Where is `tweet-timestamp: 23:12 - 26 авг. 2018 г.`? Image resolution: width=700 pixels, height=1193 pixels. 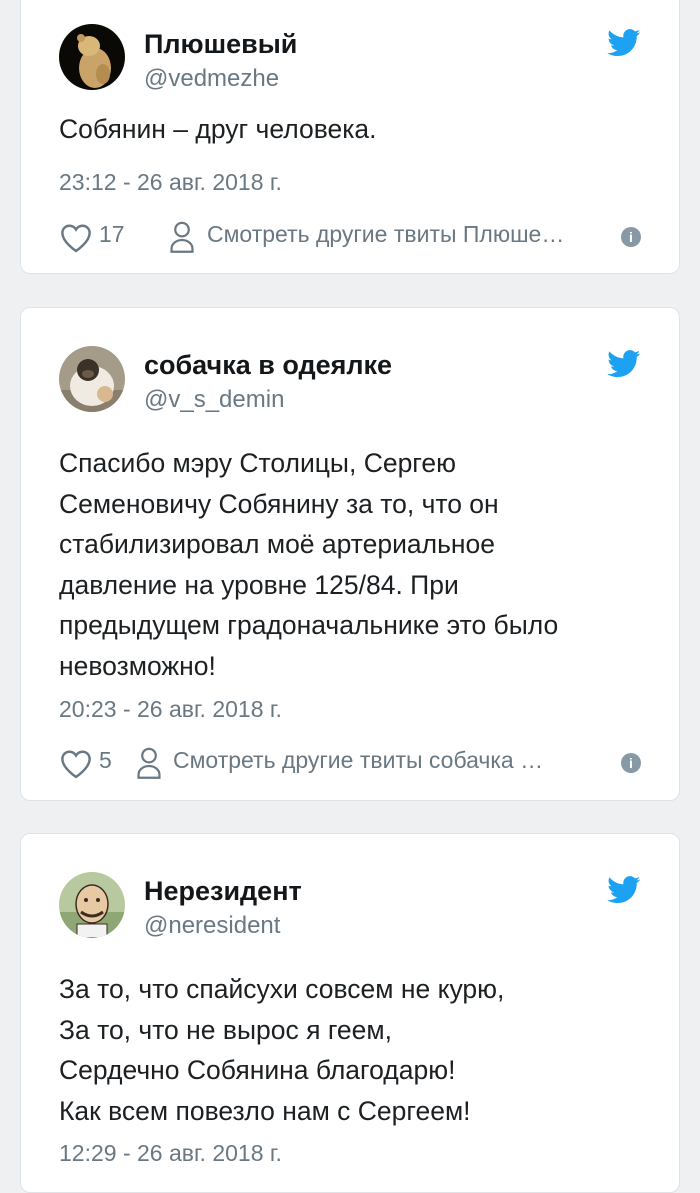
tweet-timestamp: 23:12 - 26 авг. 2018 г. is located at coordinates (170, 182).